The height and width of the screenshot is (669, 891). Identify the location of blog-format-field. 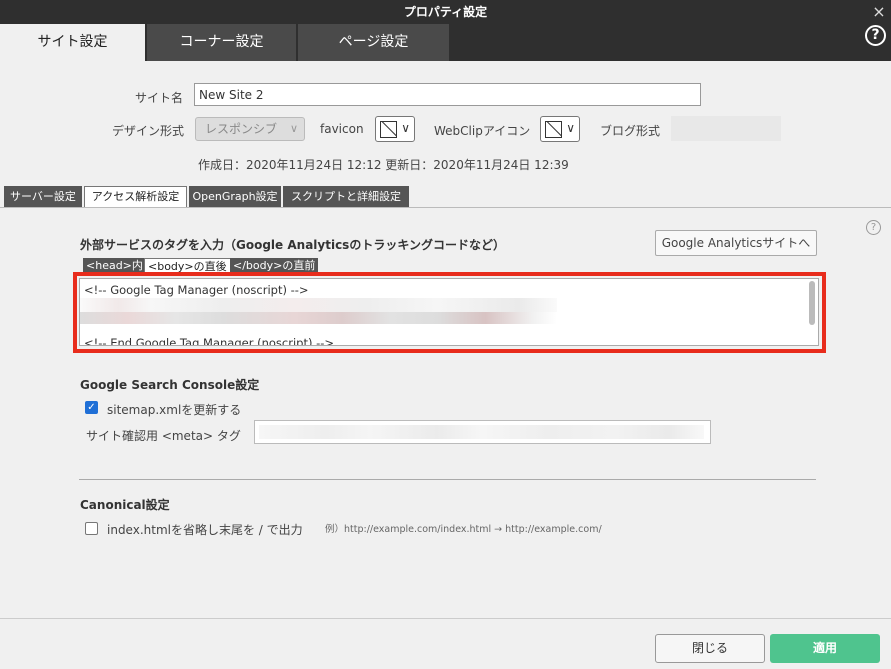
(726, 128).